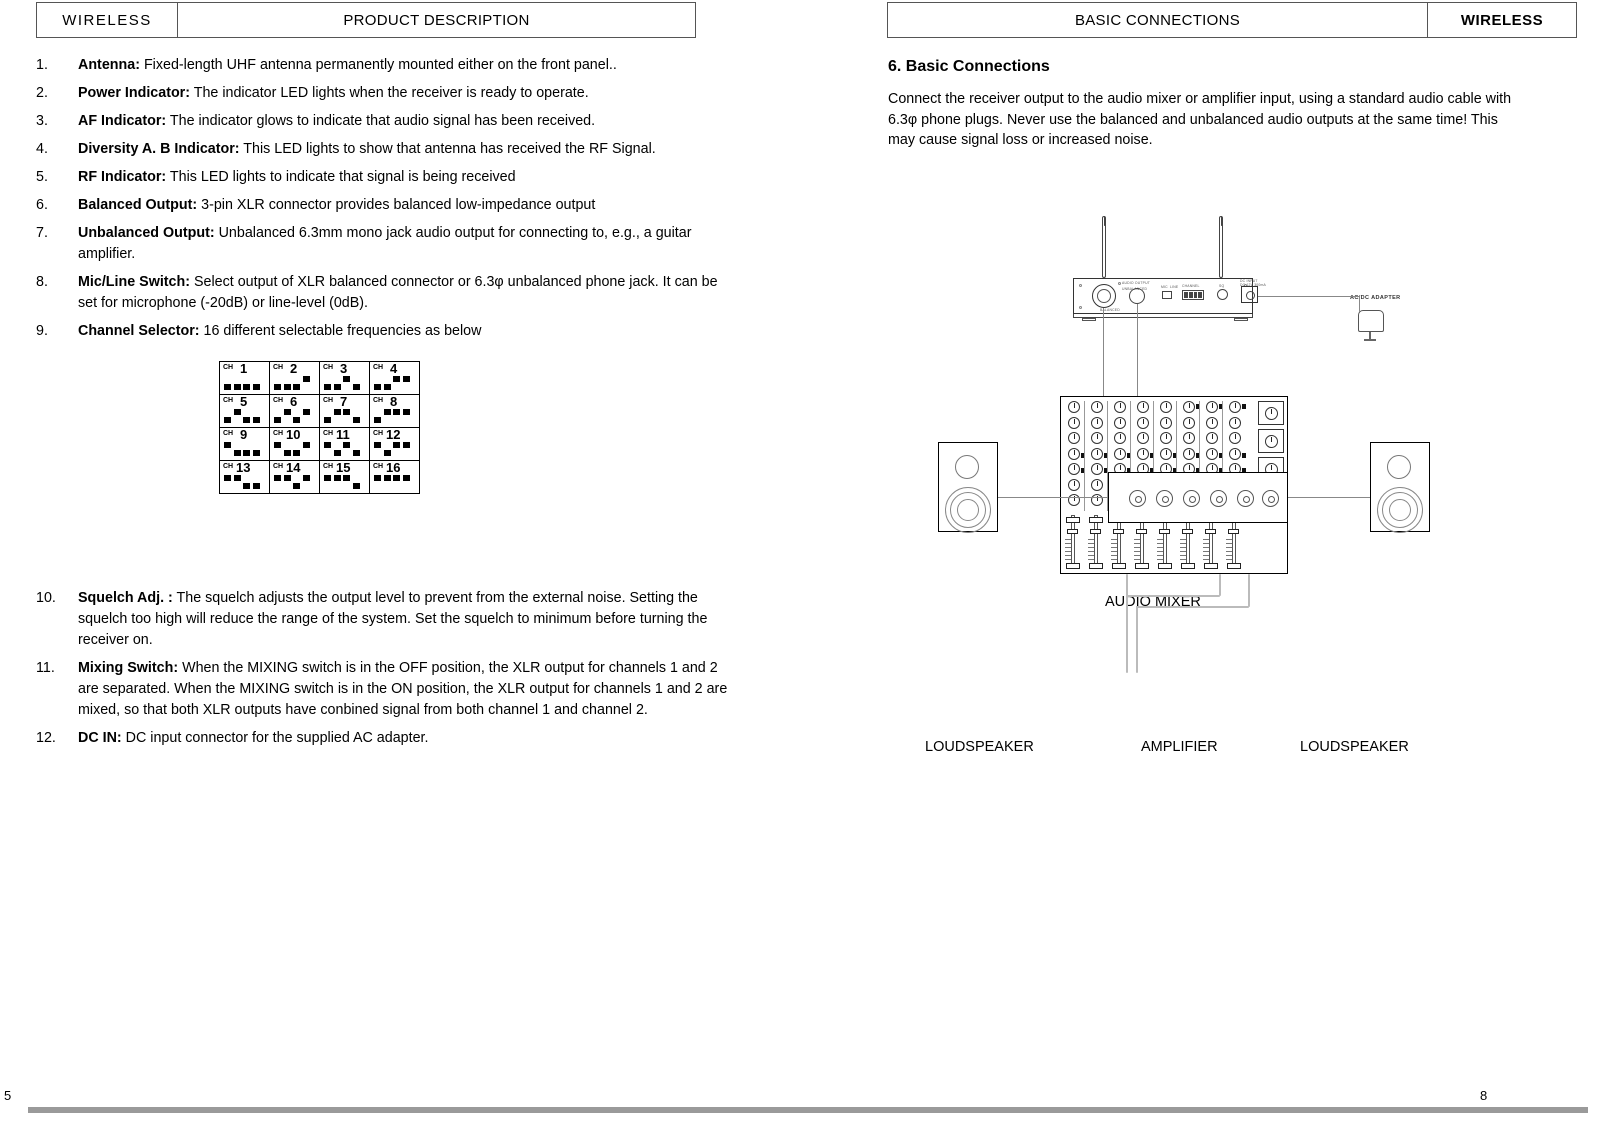 Image resolution: width=1618 pixels, height=1125 pixels. Describe the element at coordinates (1244, 455) in the screenshot. I see `mixer-mini-button-icon` at that location.